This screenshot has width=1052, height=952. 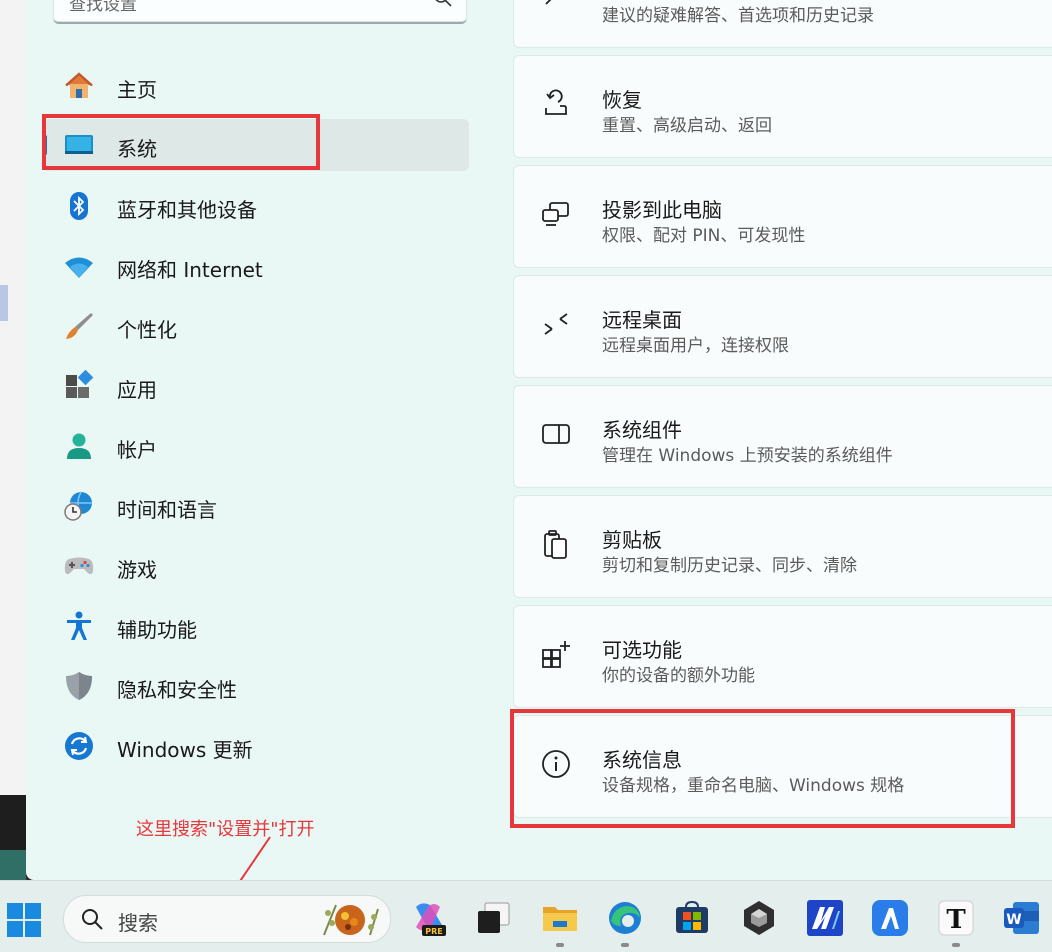 What do you see at coordinates (747, 456) in the screenshot?
I see `card-subtitle: 管理在 Windows 上预安装的系统组件` at bounding box center [747, 456].